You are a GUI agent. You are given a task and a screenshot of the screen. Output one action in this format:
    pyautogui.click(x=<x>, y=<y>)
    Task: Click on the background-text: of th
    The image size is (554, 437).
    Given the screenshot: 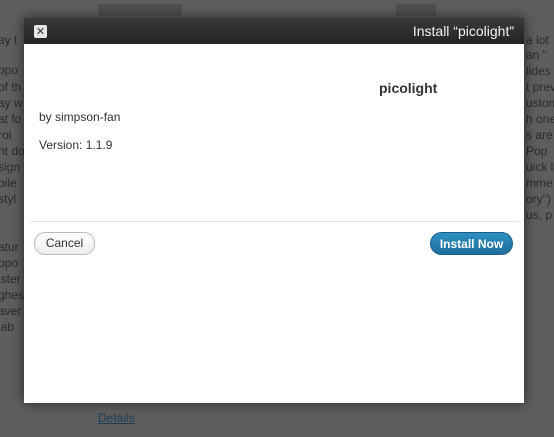 What is the action you would take?
    pyautogui.click(x=11, y=87)
    